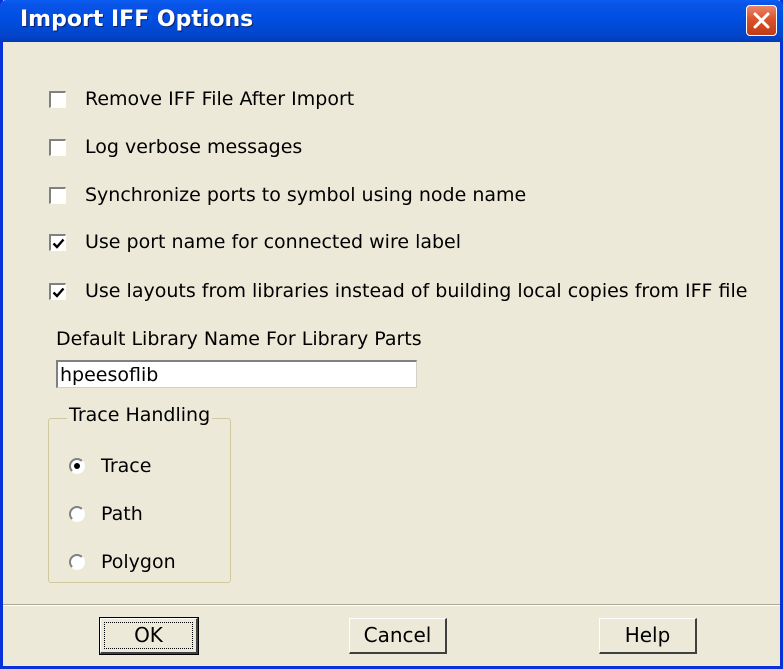  What do you see at coordinates (236, 374) in the screenshot?
I see `library-name-input: hpeesoflib` at bounding box center [236, 374].